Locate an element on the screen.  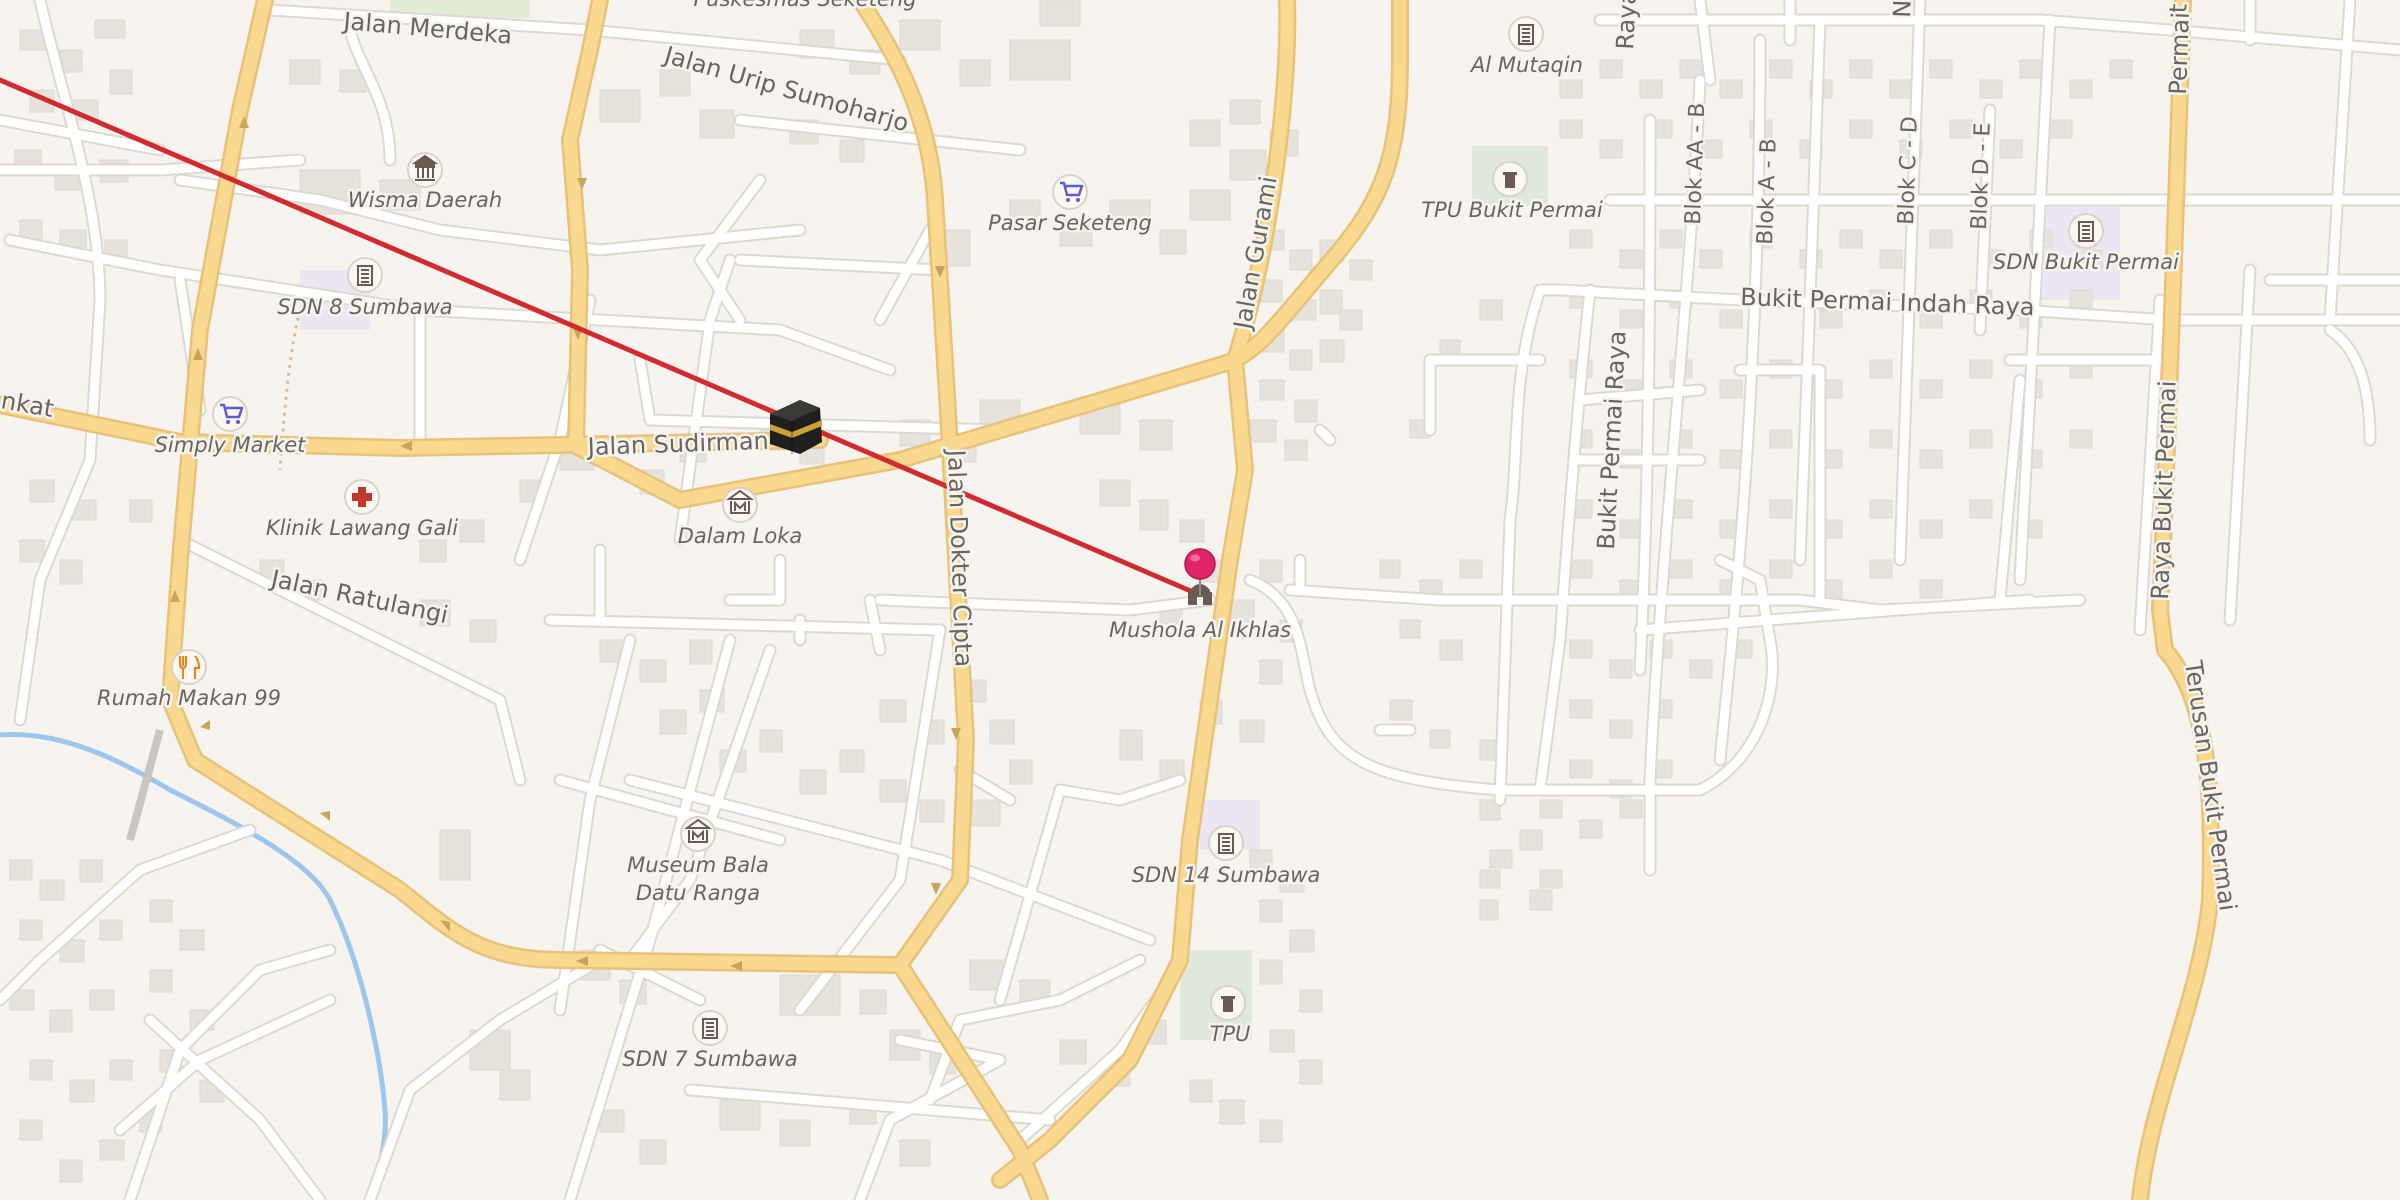
poi-label-sdn-bukit-permai: SDN Bukit Permai is located at coordinates (2086, 262).